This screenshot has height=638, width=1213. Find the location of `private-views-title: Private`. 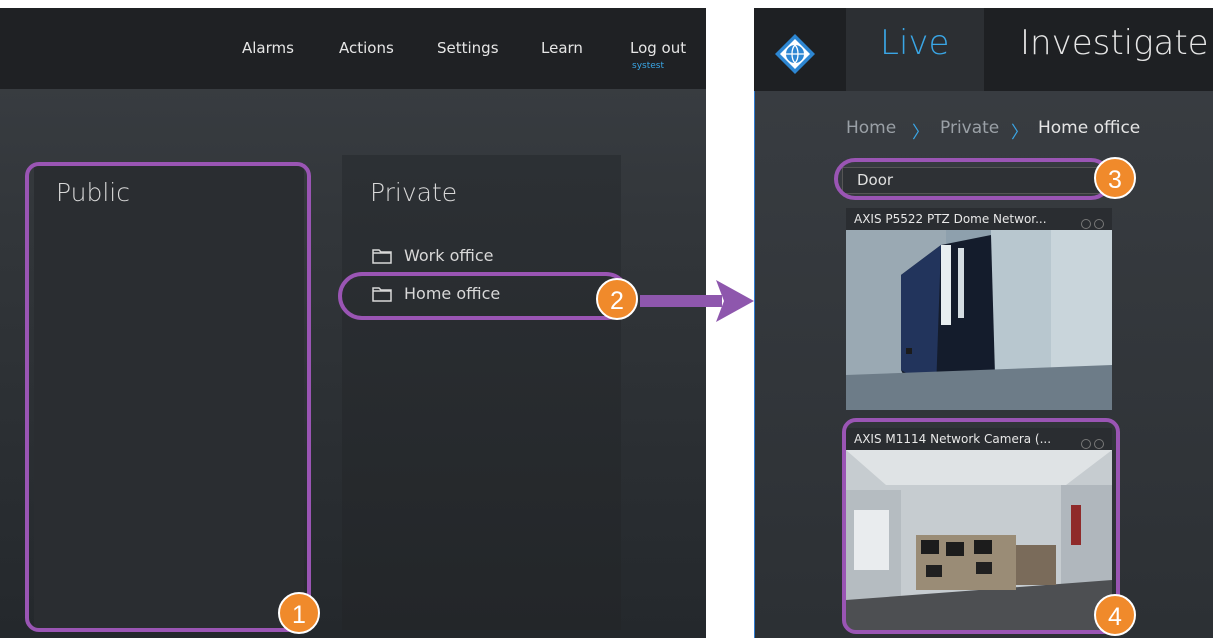

private-views-title: Private is located at coordinates (414, 192).